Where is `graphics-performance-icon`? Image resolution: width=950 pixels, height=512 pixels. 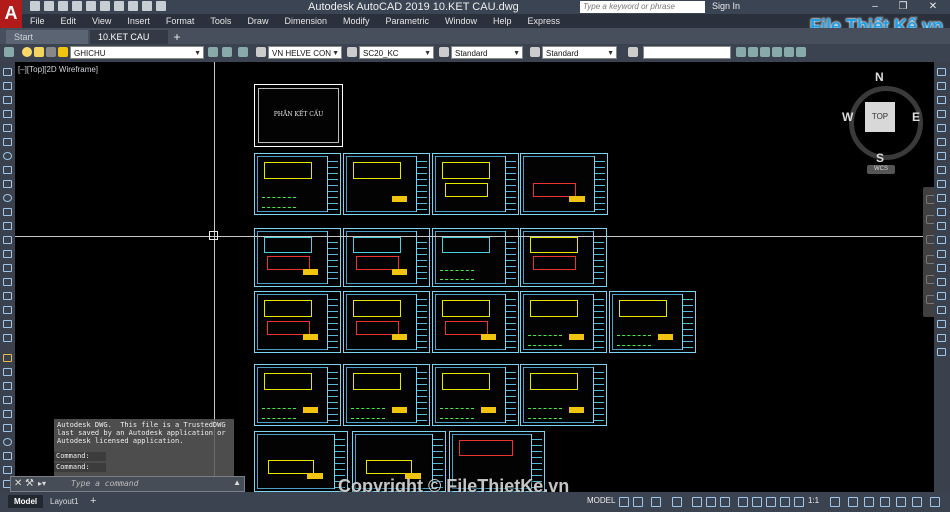 graphics-performance-icon is located at coordinates (901, 502).